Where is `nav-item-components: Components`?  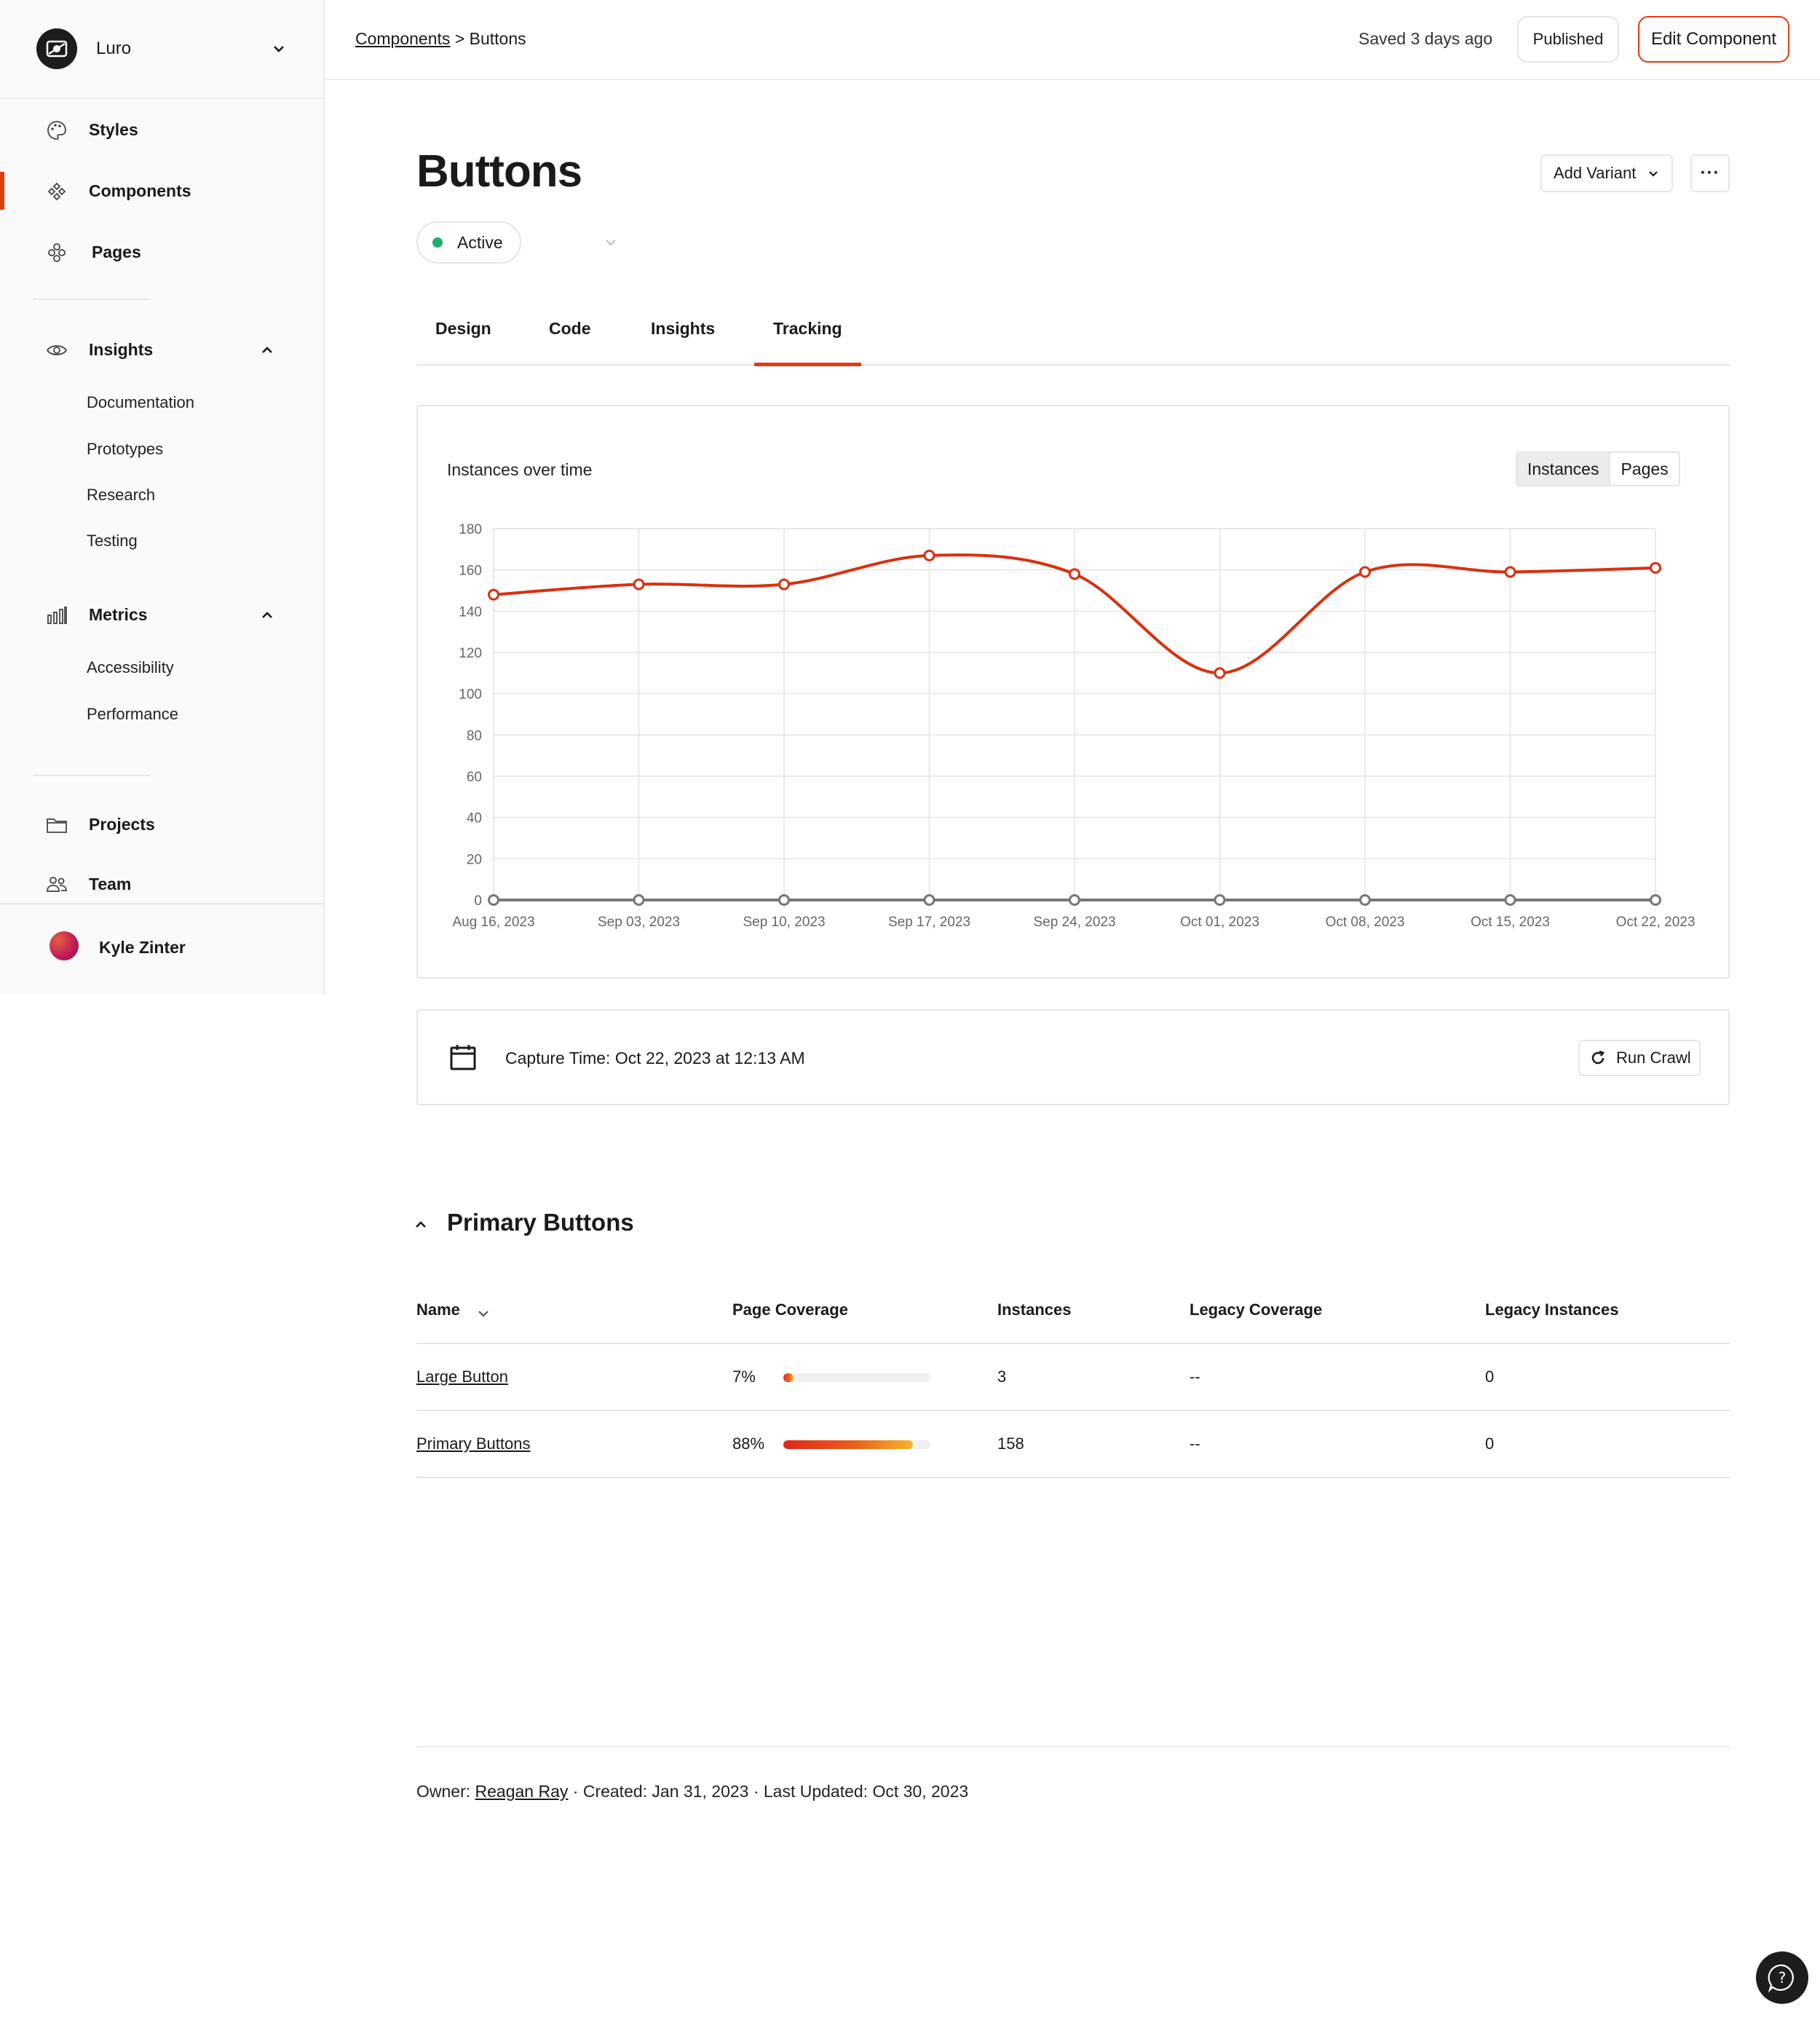 nav-item-components: Components is located at coordinates (161, 191).